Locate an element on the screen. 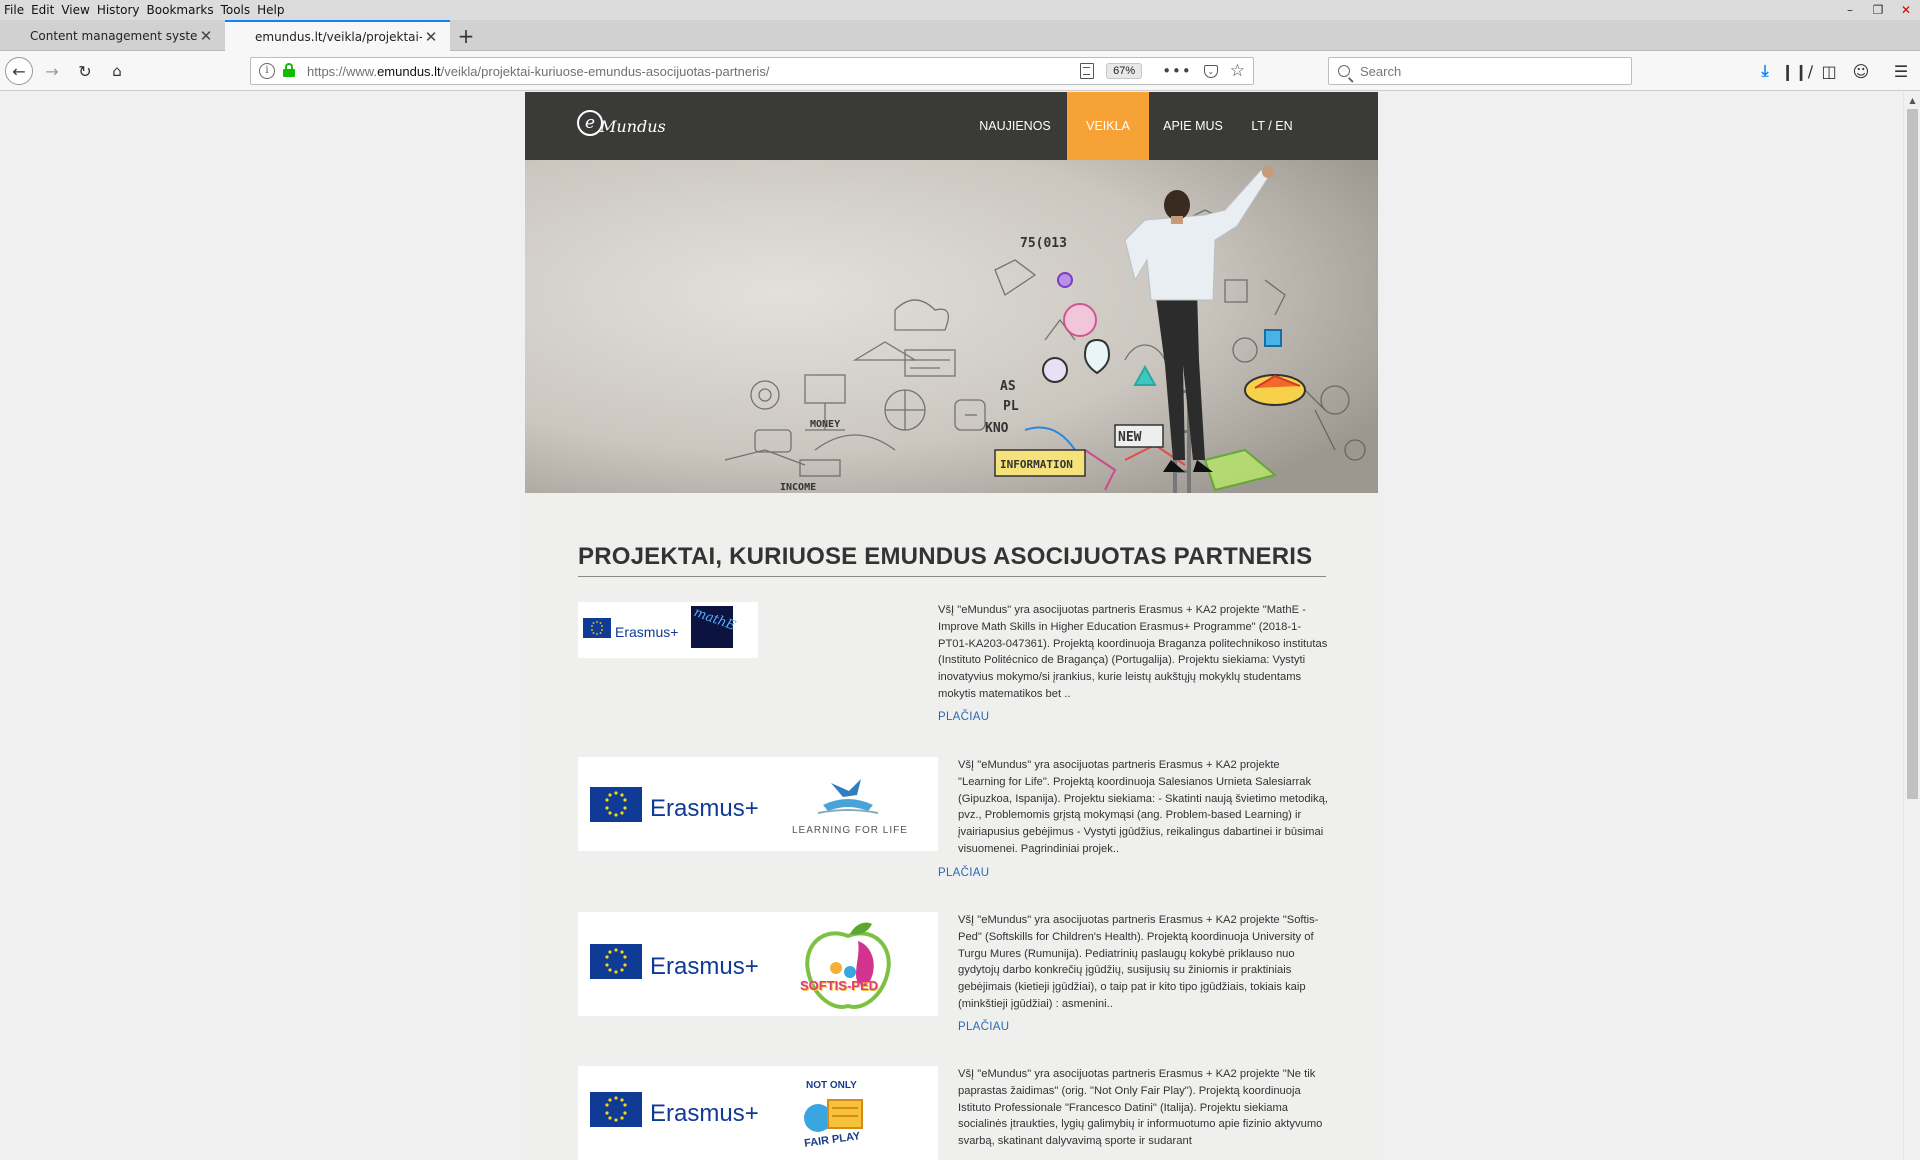 The width and height of the screenshot is (1920, 1160). hero-label-formula: 75(013 is located at coordinates (1043, 243).